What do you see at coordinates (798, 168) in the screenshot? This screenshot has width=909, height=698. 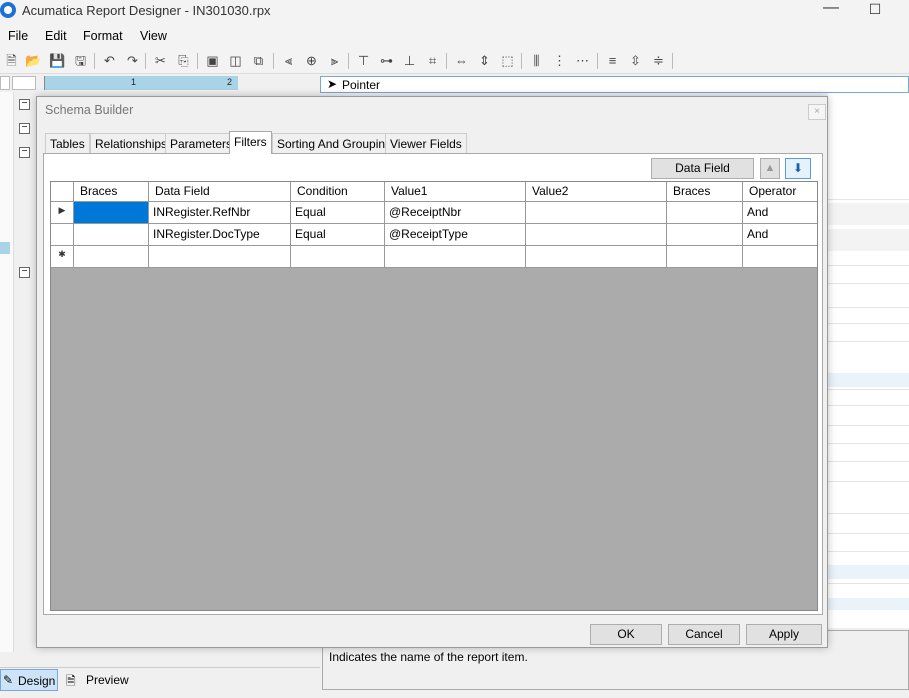 I see `move-down-button: ⬇` at bounding box center [798, 168].